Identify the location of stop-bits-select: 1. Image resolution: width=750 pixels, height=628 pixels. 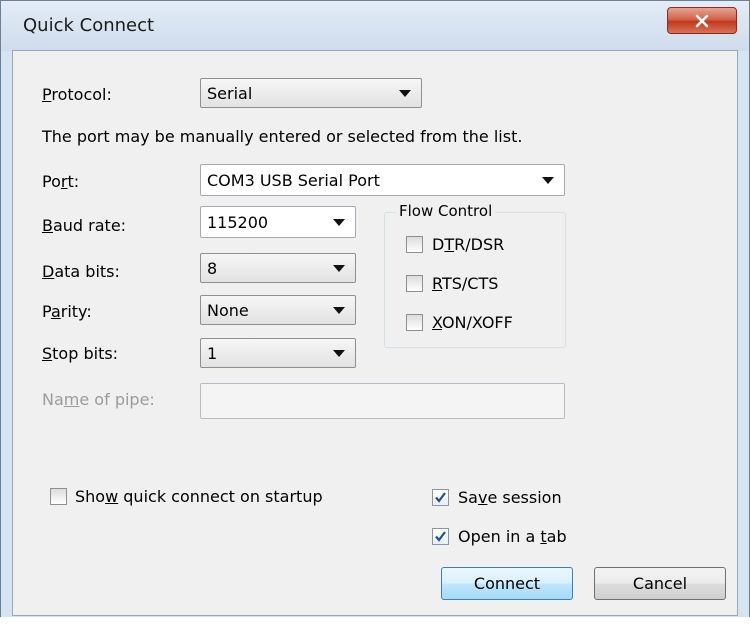
(278, 353).